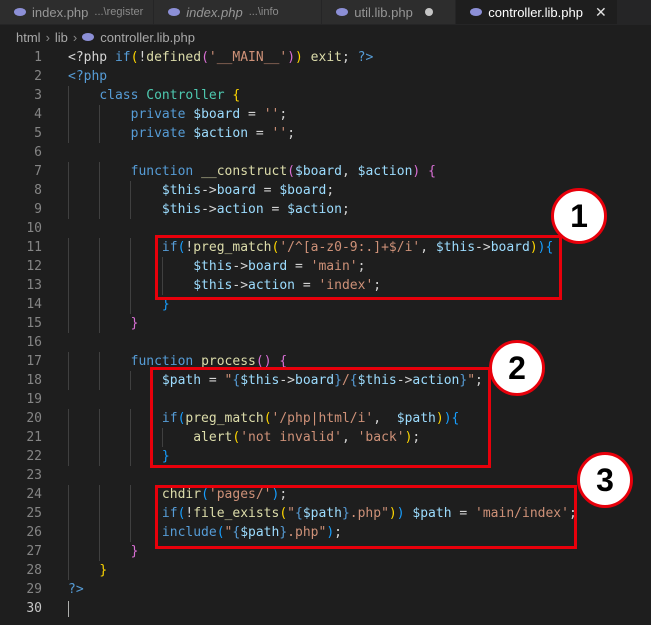  Describe the element at coordinates (263, 12) in the screenshot. I see `tab-description: ...\info` at that location.